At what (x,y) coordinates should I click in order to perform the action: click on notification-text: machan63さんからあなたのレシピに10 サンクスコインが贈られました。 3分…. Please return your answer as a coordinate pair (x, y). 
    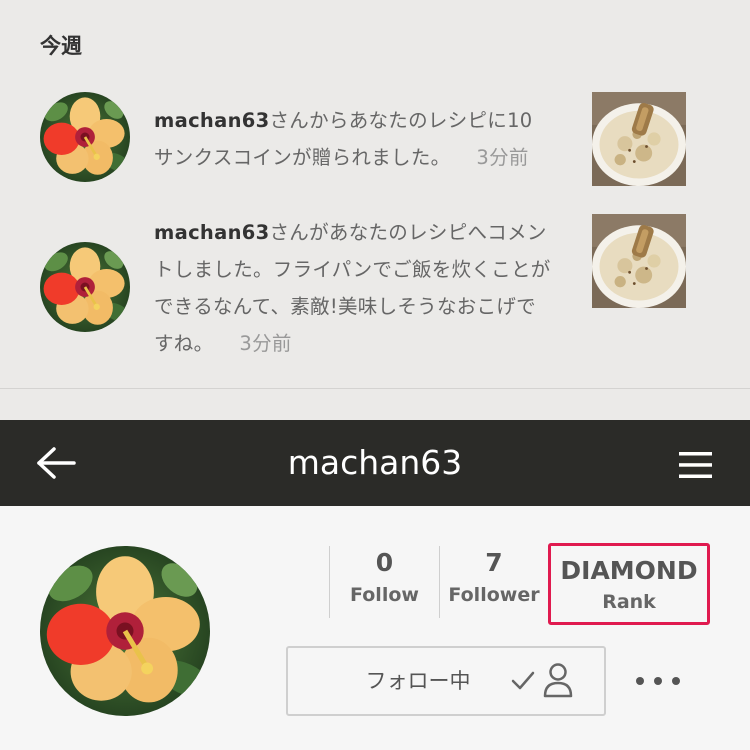
    Looking at the image, I should click on (364, 139).